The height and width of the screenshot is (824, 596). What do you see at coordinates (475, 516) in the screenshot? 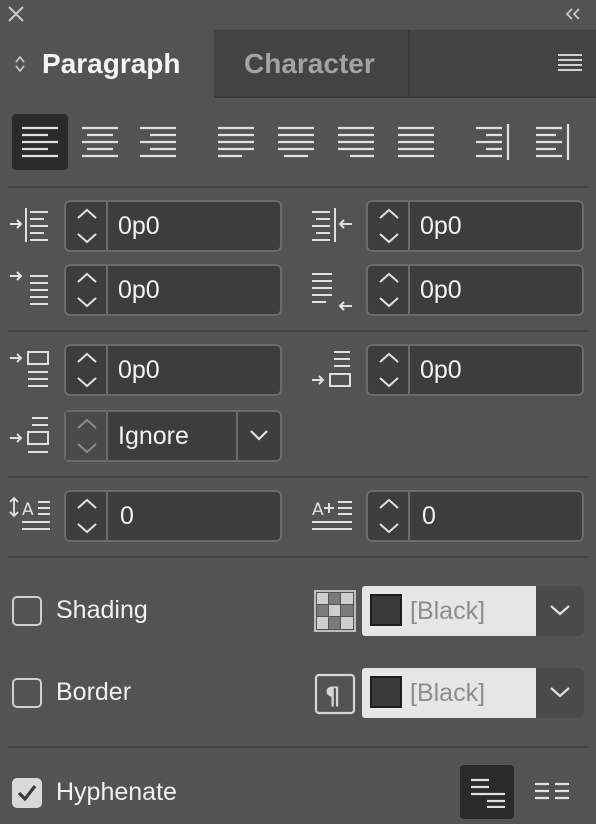
I see `drop-cap-chars-field: 0` at bounding box center [475, 516].